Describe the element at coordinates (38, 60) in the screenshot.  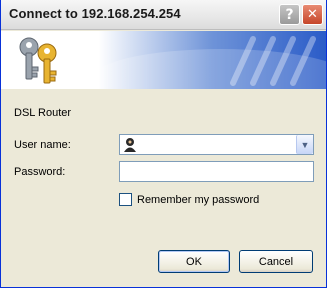
I see `keys-icon` at that location.